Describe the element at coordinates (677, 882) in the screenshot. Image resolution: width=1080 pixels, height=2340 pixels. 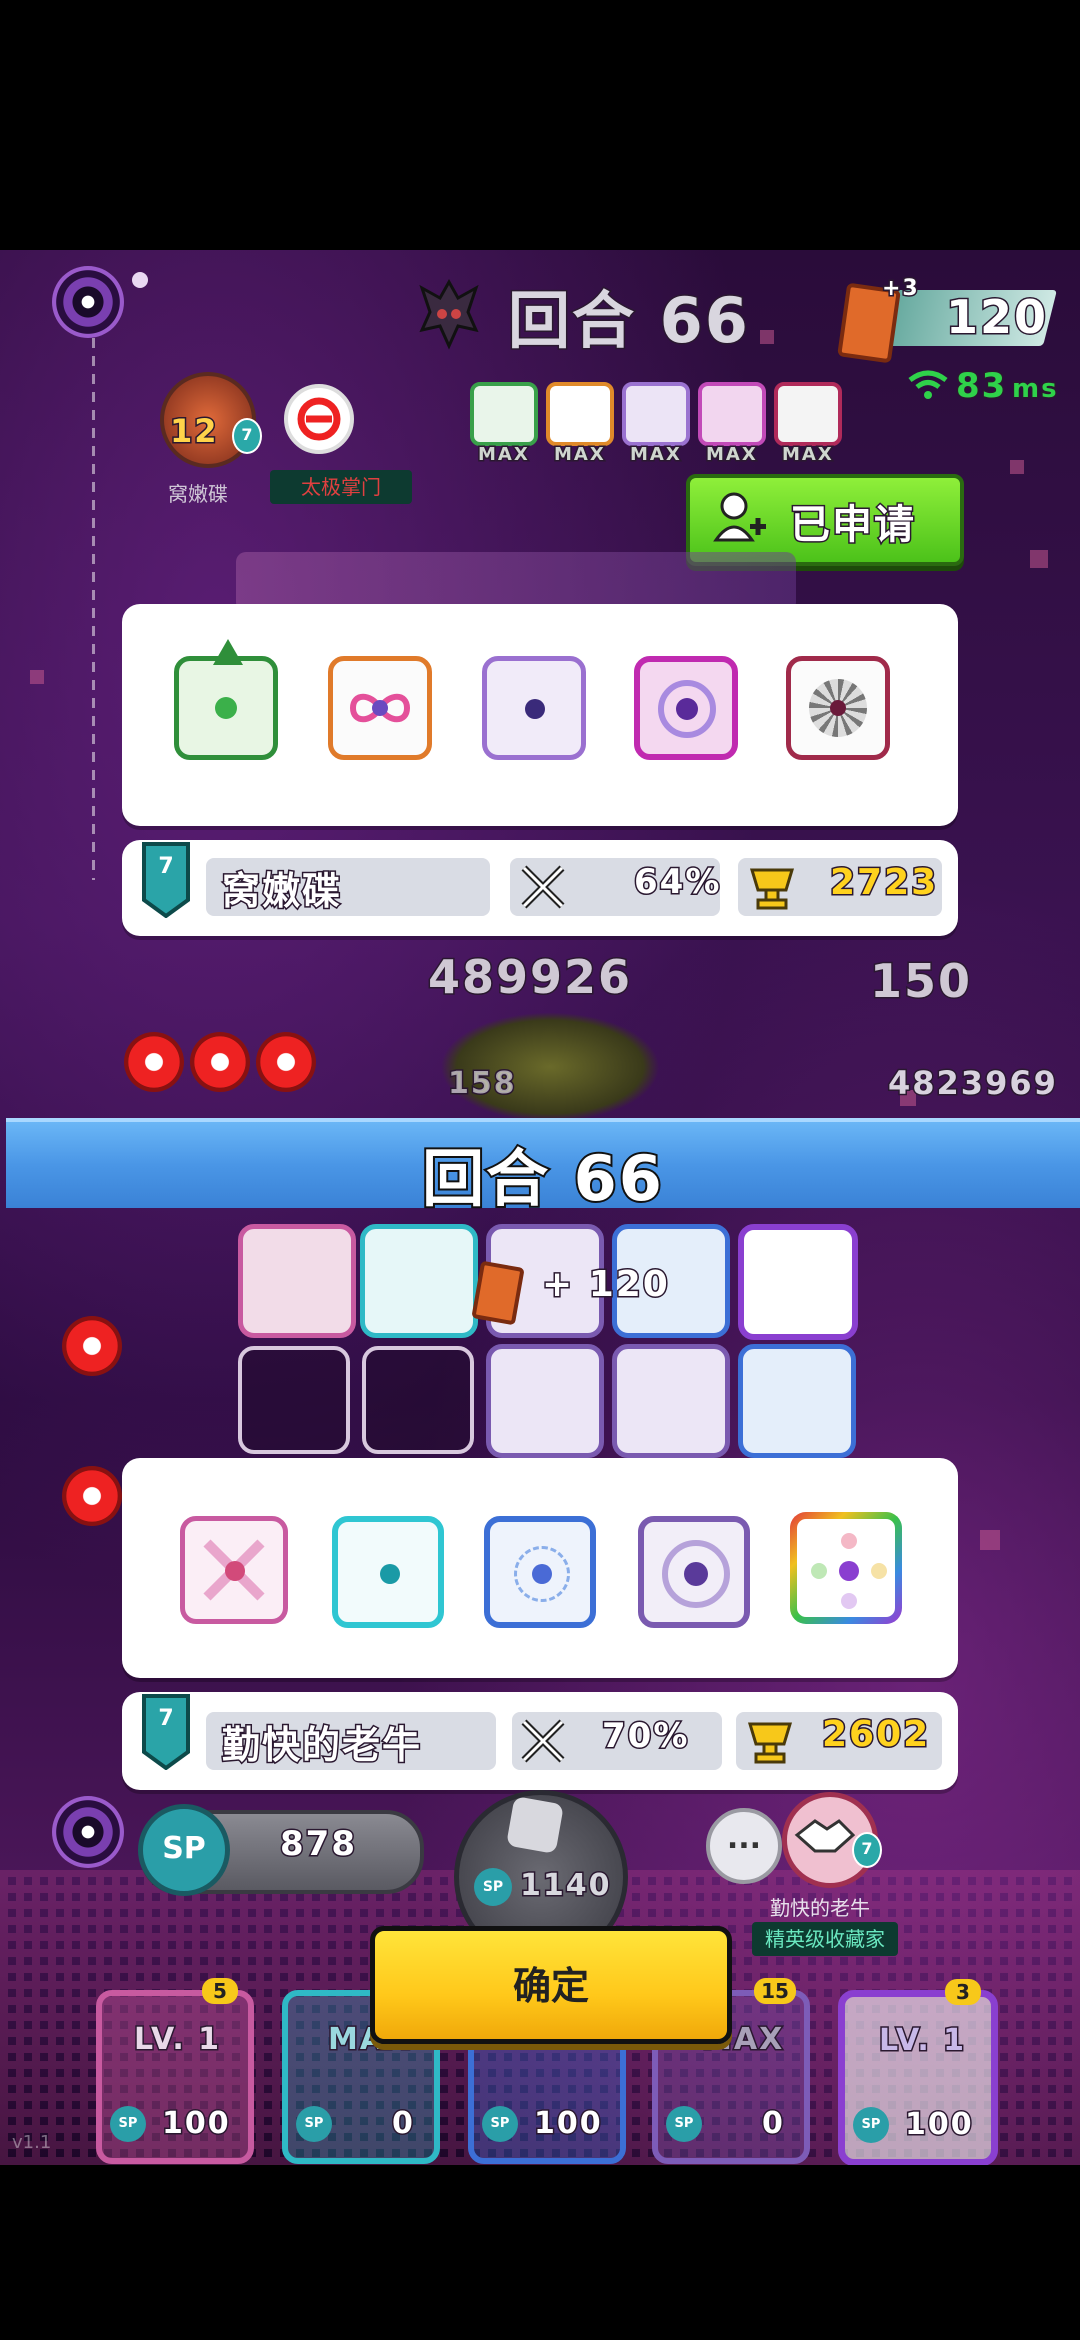
I see `opponent-winrate: 64%` at that location.